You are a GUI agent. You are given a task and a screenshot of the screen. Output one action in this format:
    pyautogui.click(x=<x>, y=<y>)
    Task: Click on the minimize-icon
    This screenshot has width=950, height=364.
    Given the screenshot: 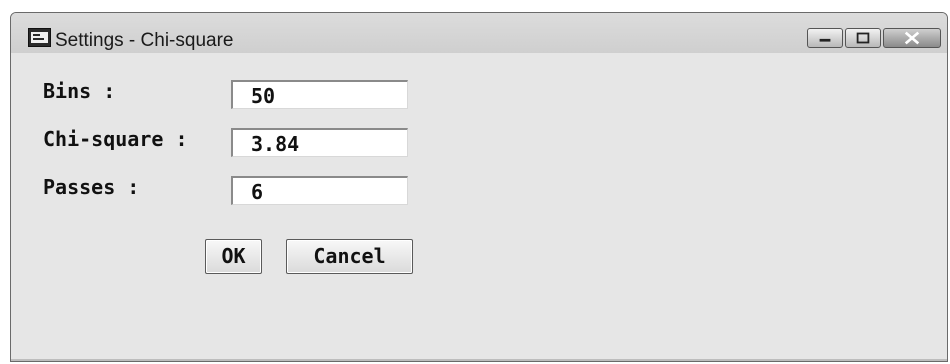 What is the action you would take?
    pyautogui.click(x=825, y=40)
    